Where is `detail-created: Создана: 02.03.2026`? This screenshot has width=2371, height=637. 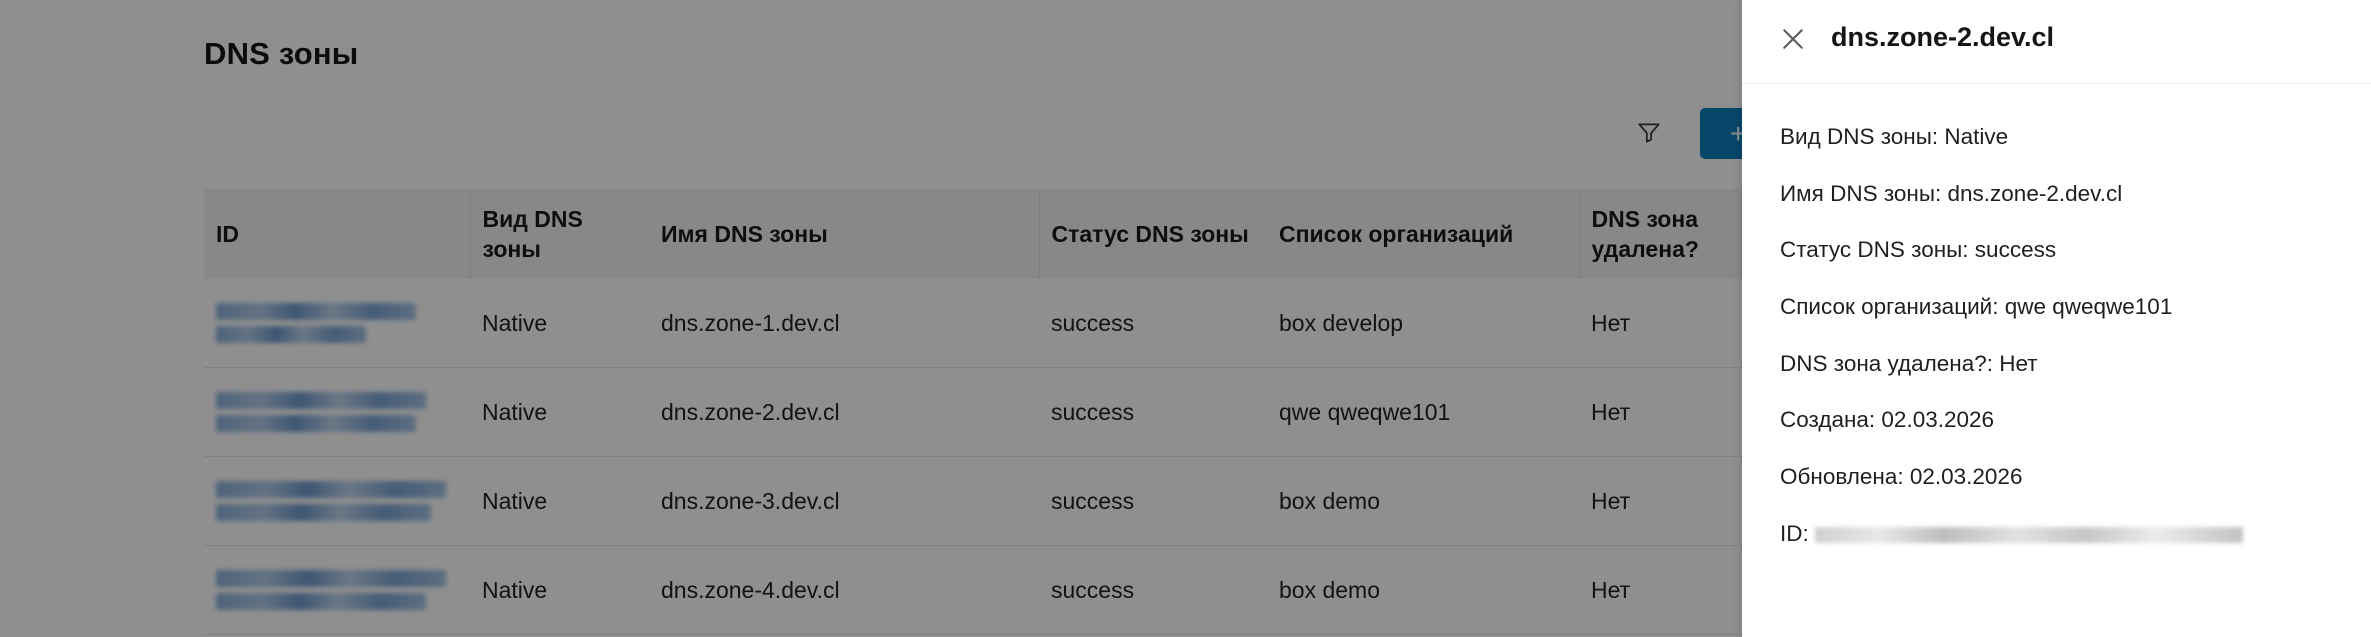
detail-created: Создана: 02.03.2026 is located at coordinates (1887, 420).